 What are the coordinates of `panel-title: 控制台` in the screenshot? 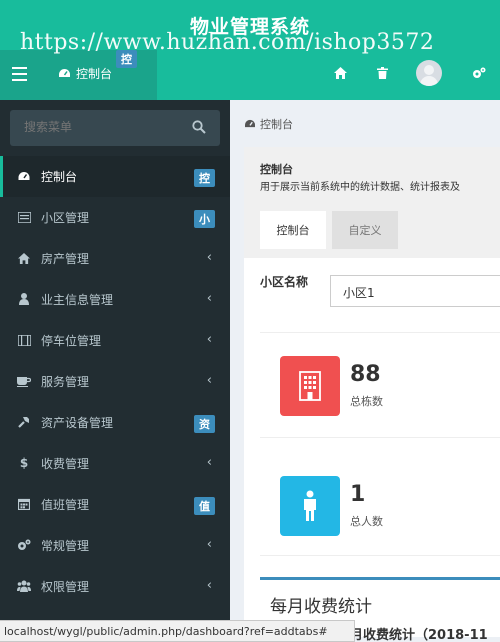 It's located at (276, 169).